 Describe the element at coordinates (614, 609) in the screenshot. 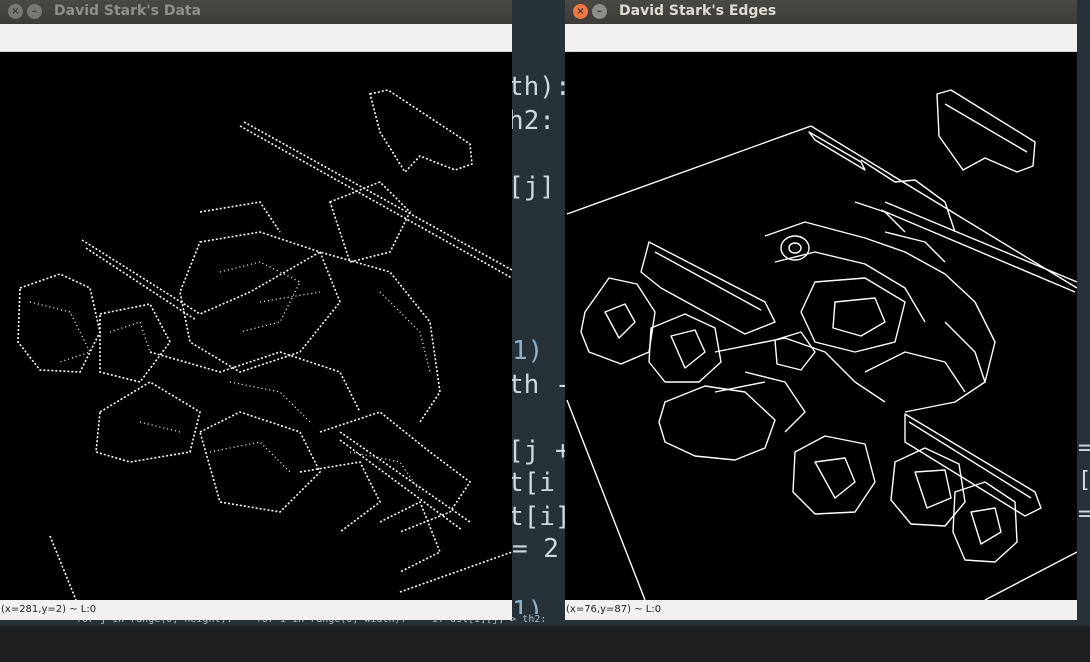

I see `cursor-status: (x=76,y=87) ~ L:0` at that location.